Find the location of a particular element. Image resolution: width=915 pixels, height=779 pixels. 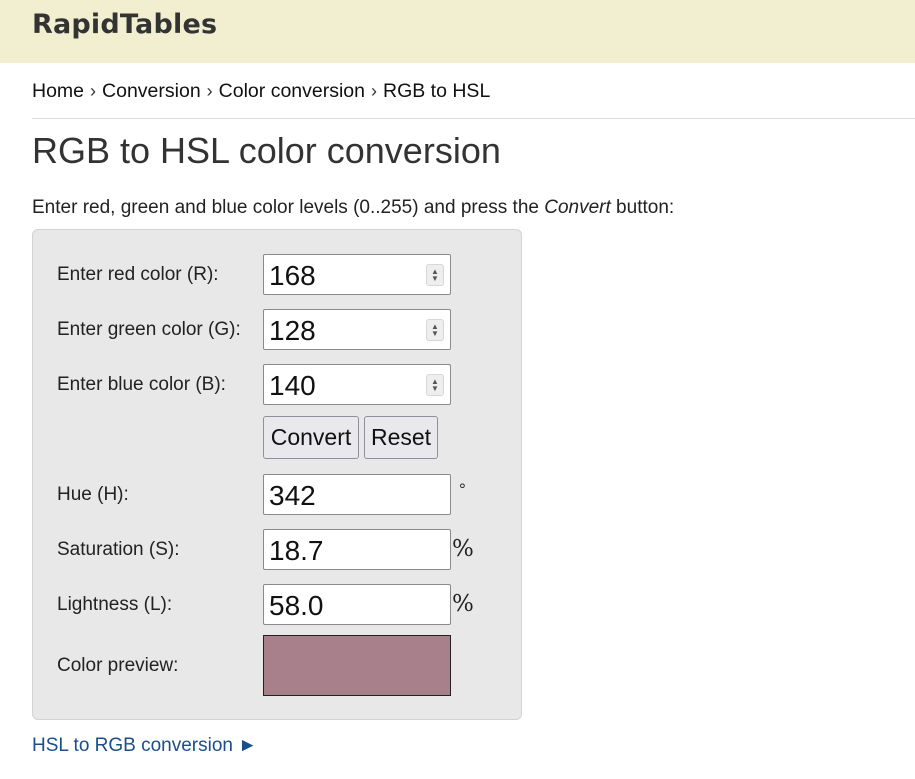

red-input is located at coordinates (357, 274).